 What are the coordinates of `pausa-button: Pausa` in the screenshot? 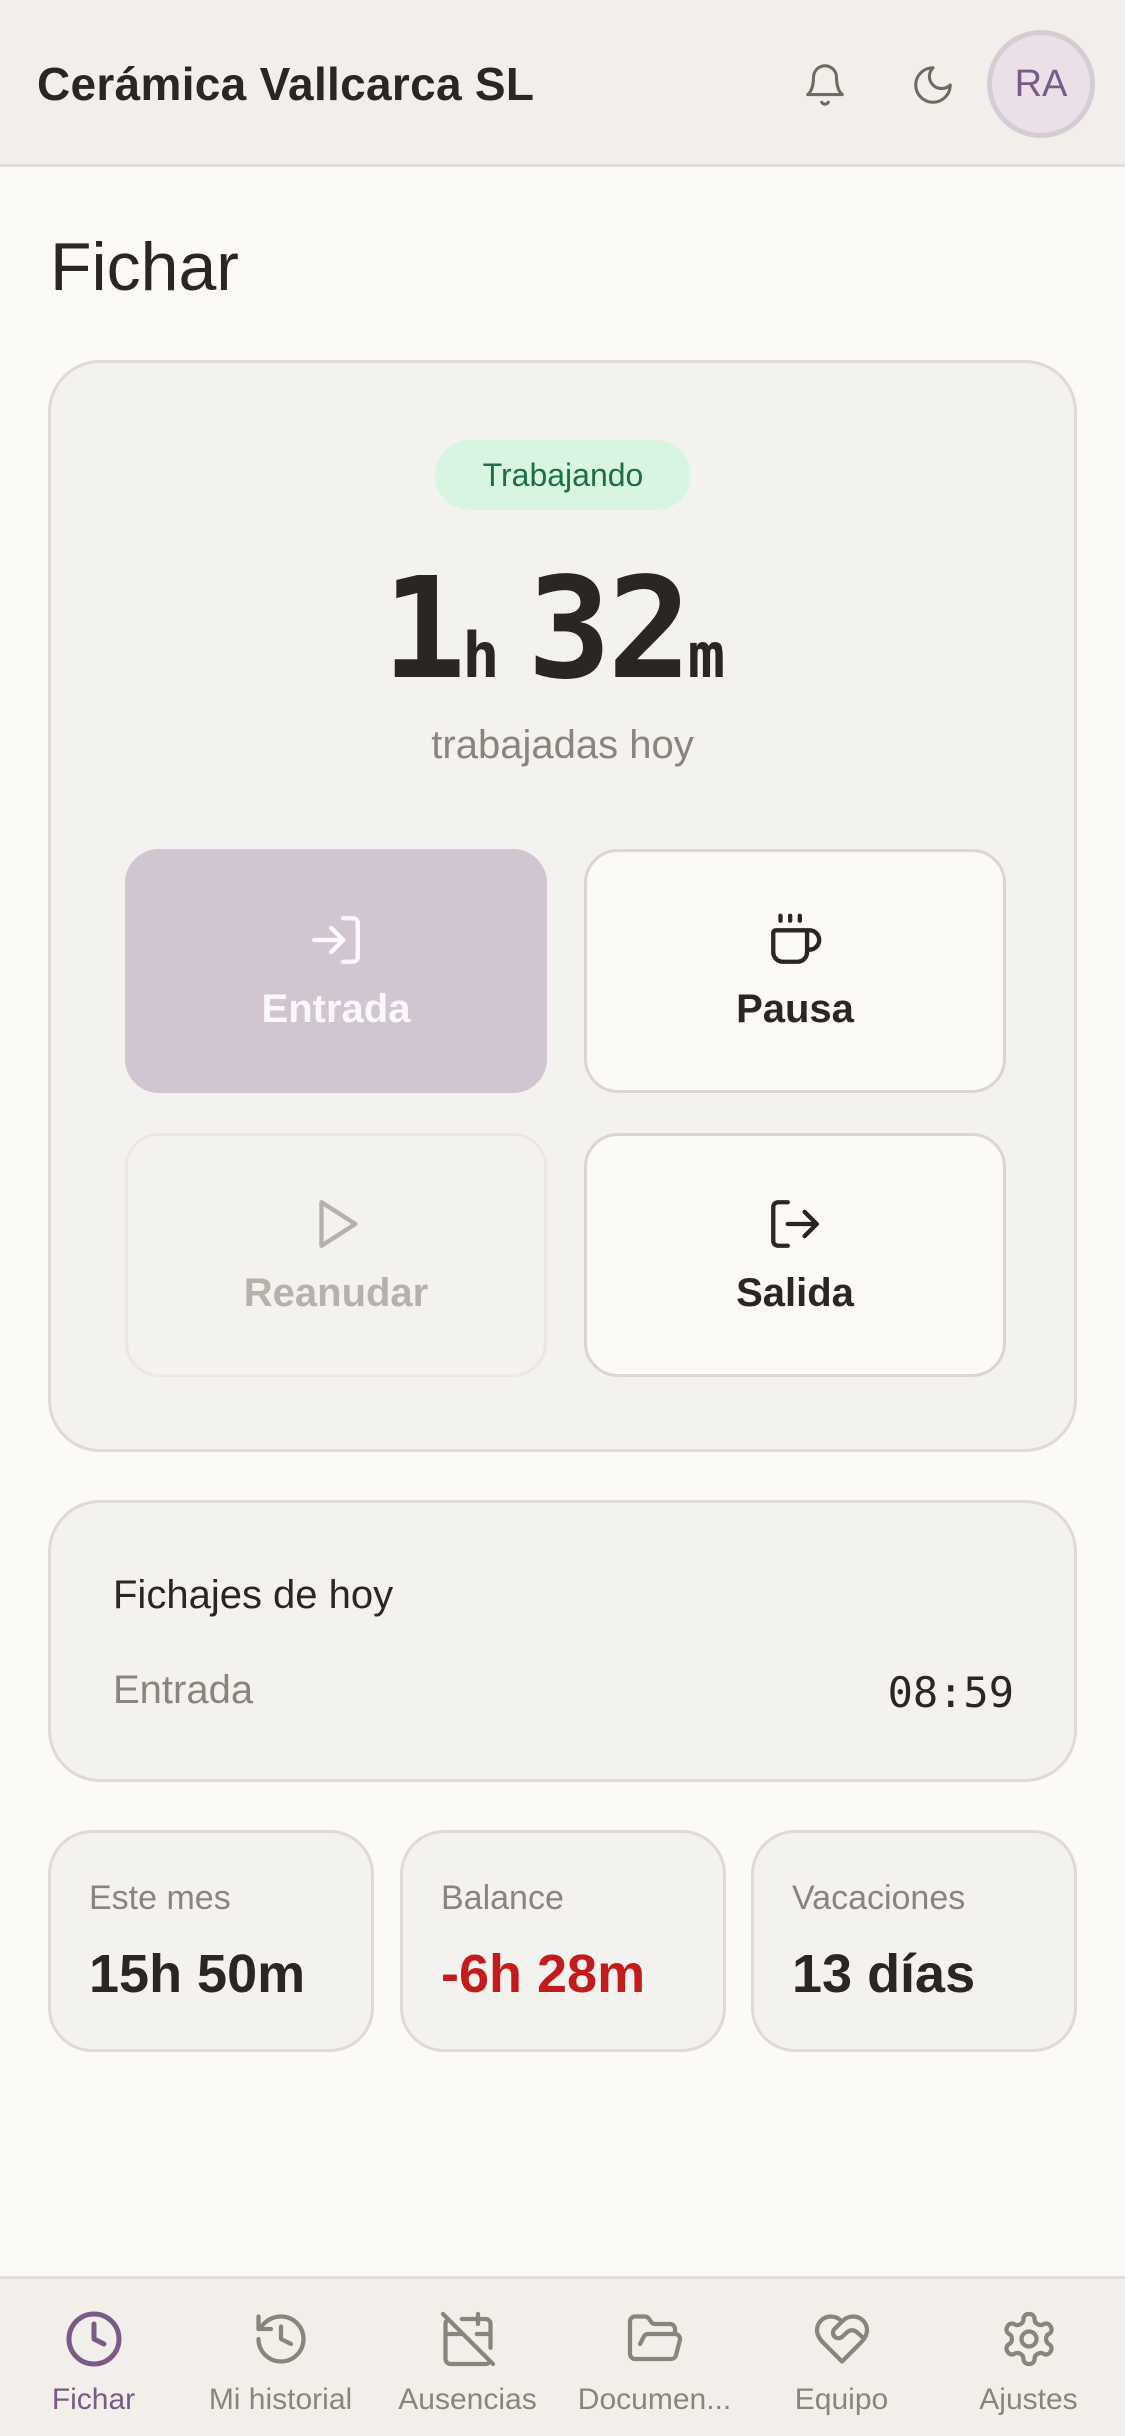 It's located at (795, 971).